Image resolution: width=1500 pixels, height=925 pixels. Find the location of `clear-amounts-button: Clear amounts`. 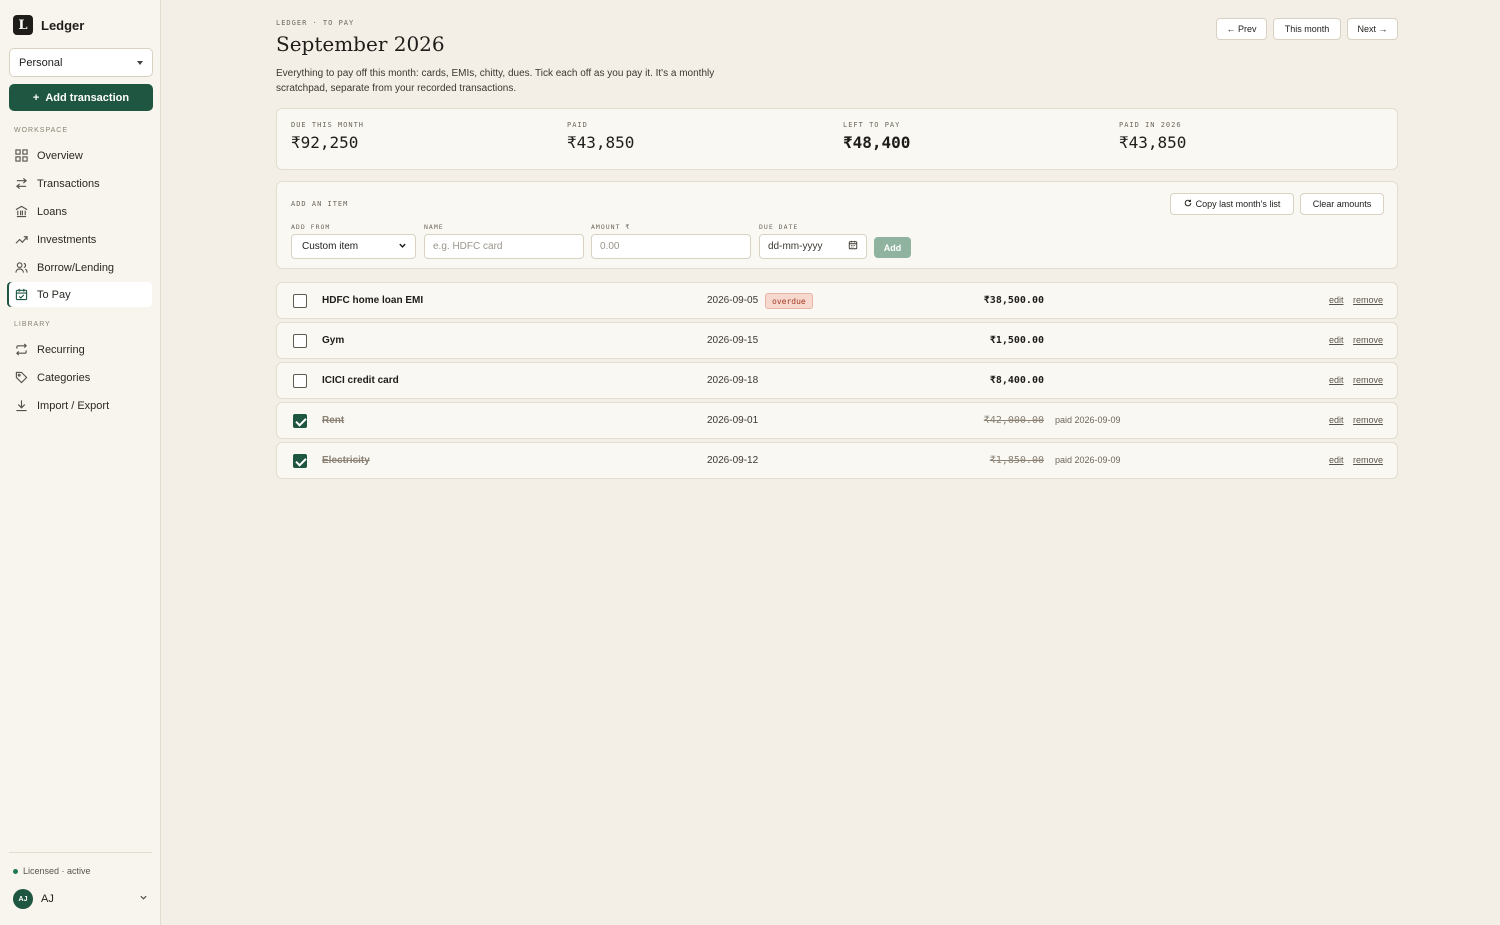

clear-amounts-button: Clear amounts is located at coordinates (1342, 204).